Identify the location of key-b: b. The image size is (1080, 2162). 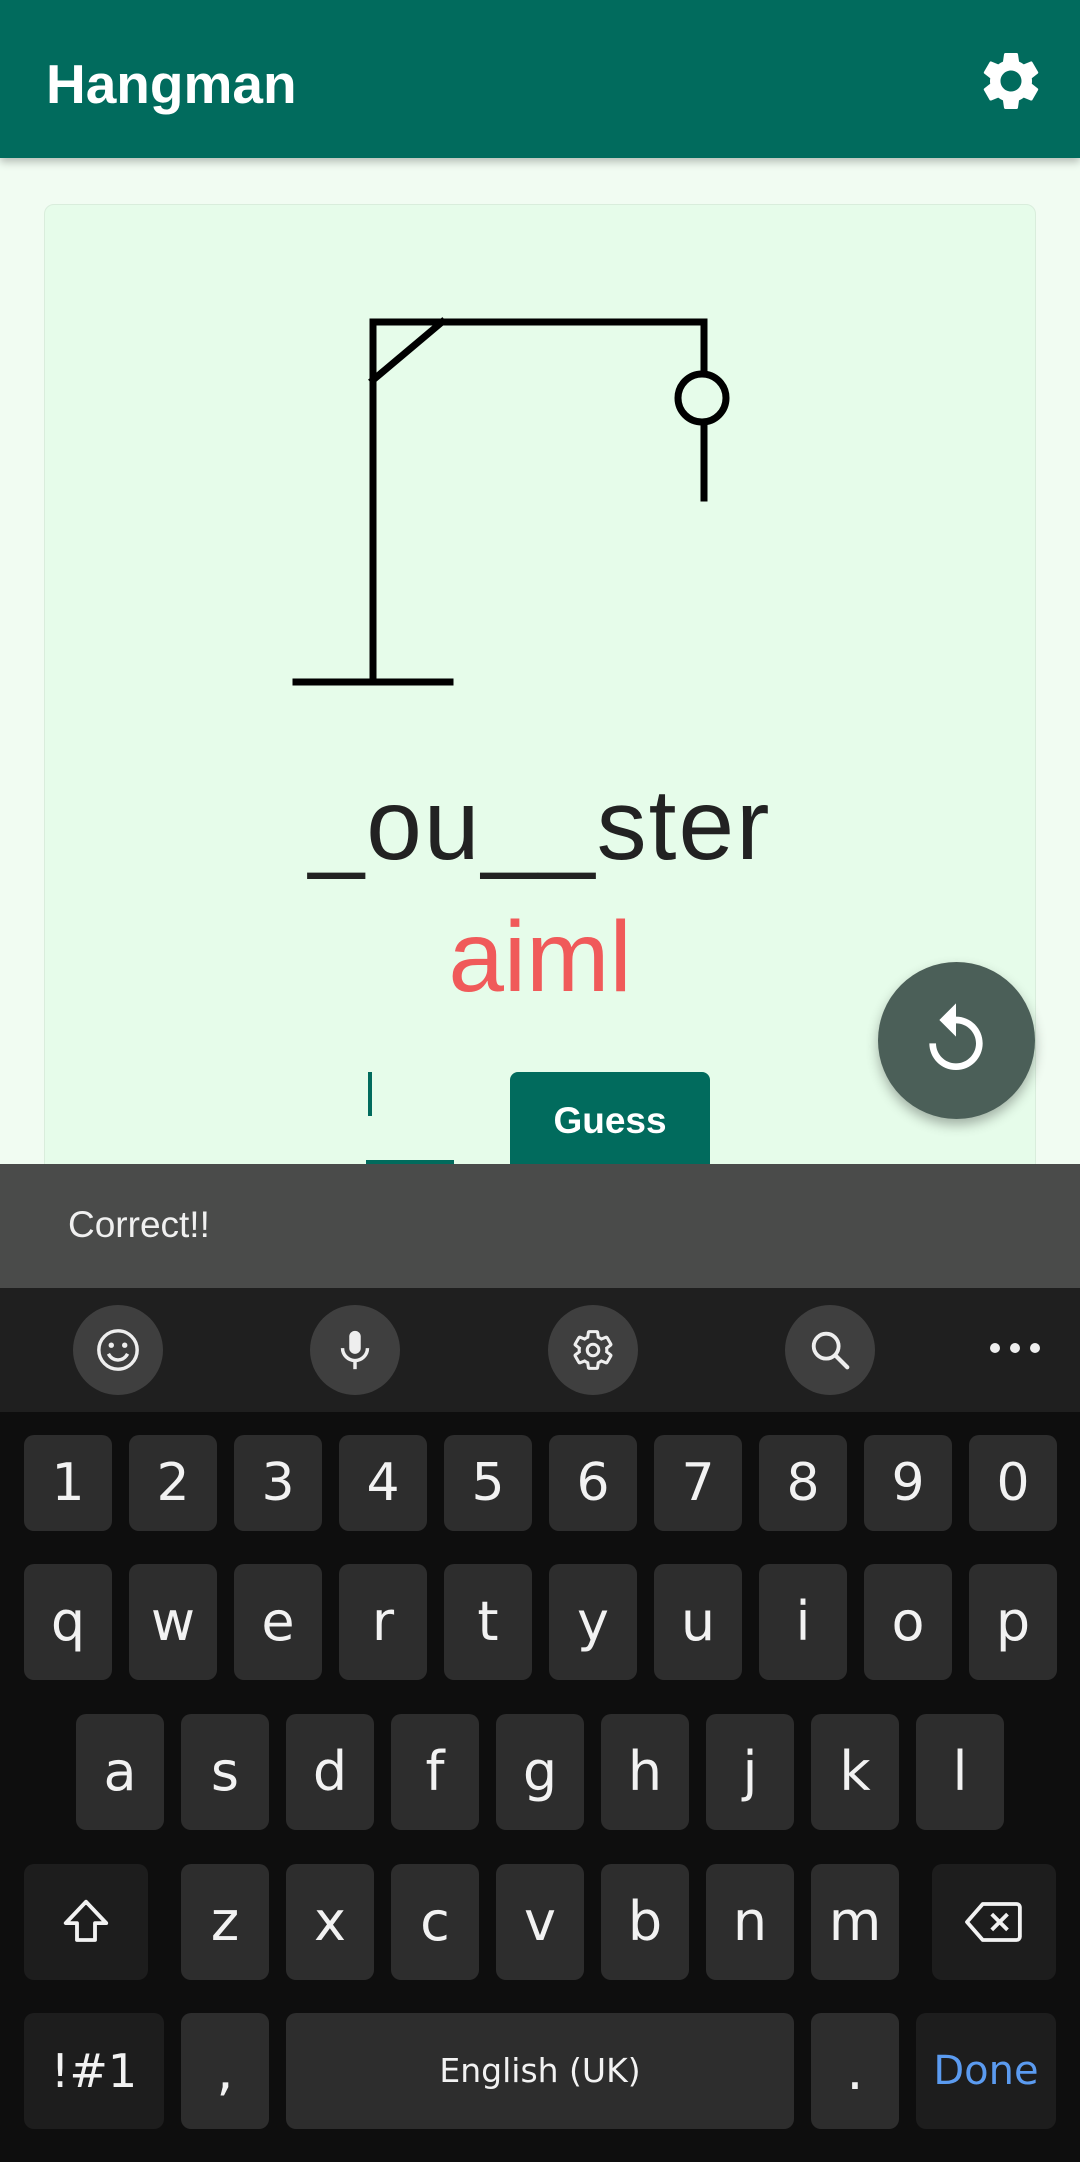
(645, 1922).